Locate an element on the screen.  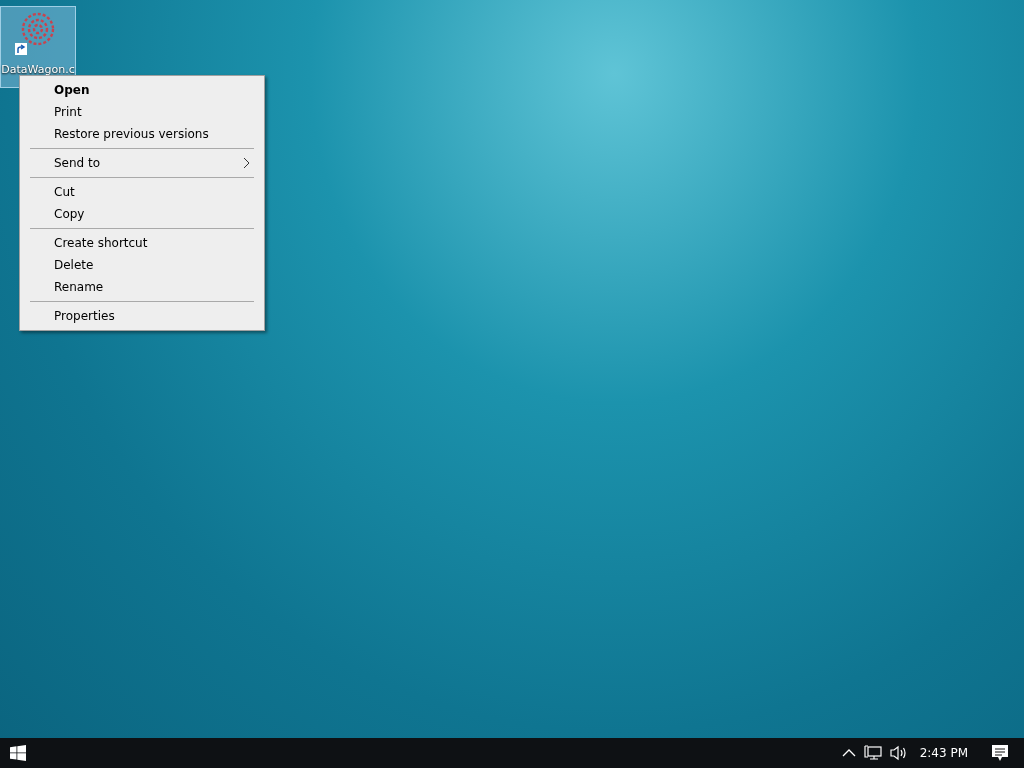
menu-item: Print is located at coordinates (142, 112).